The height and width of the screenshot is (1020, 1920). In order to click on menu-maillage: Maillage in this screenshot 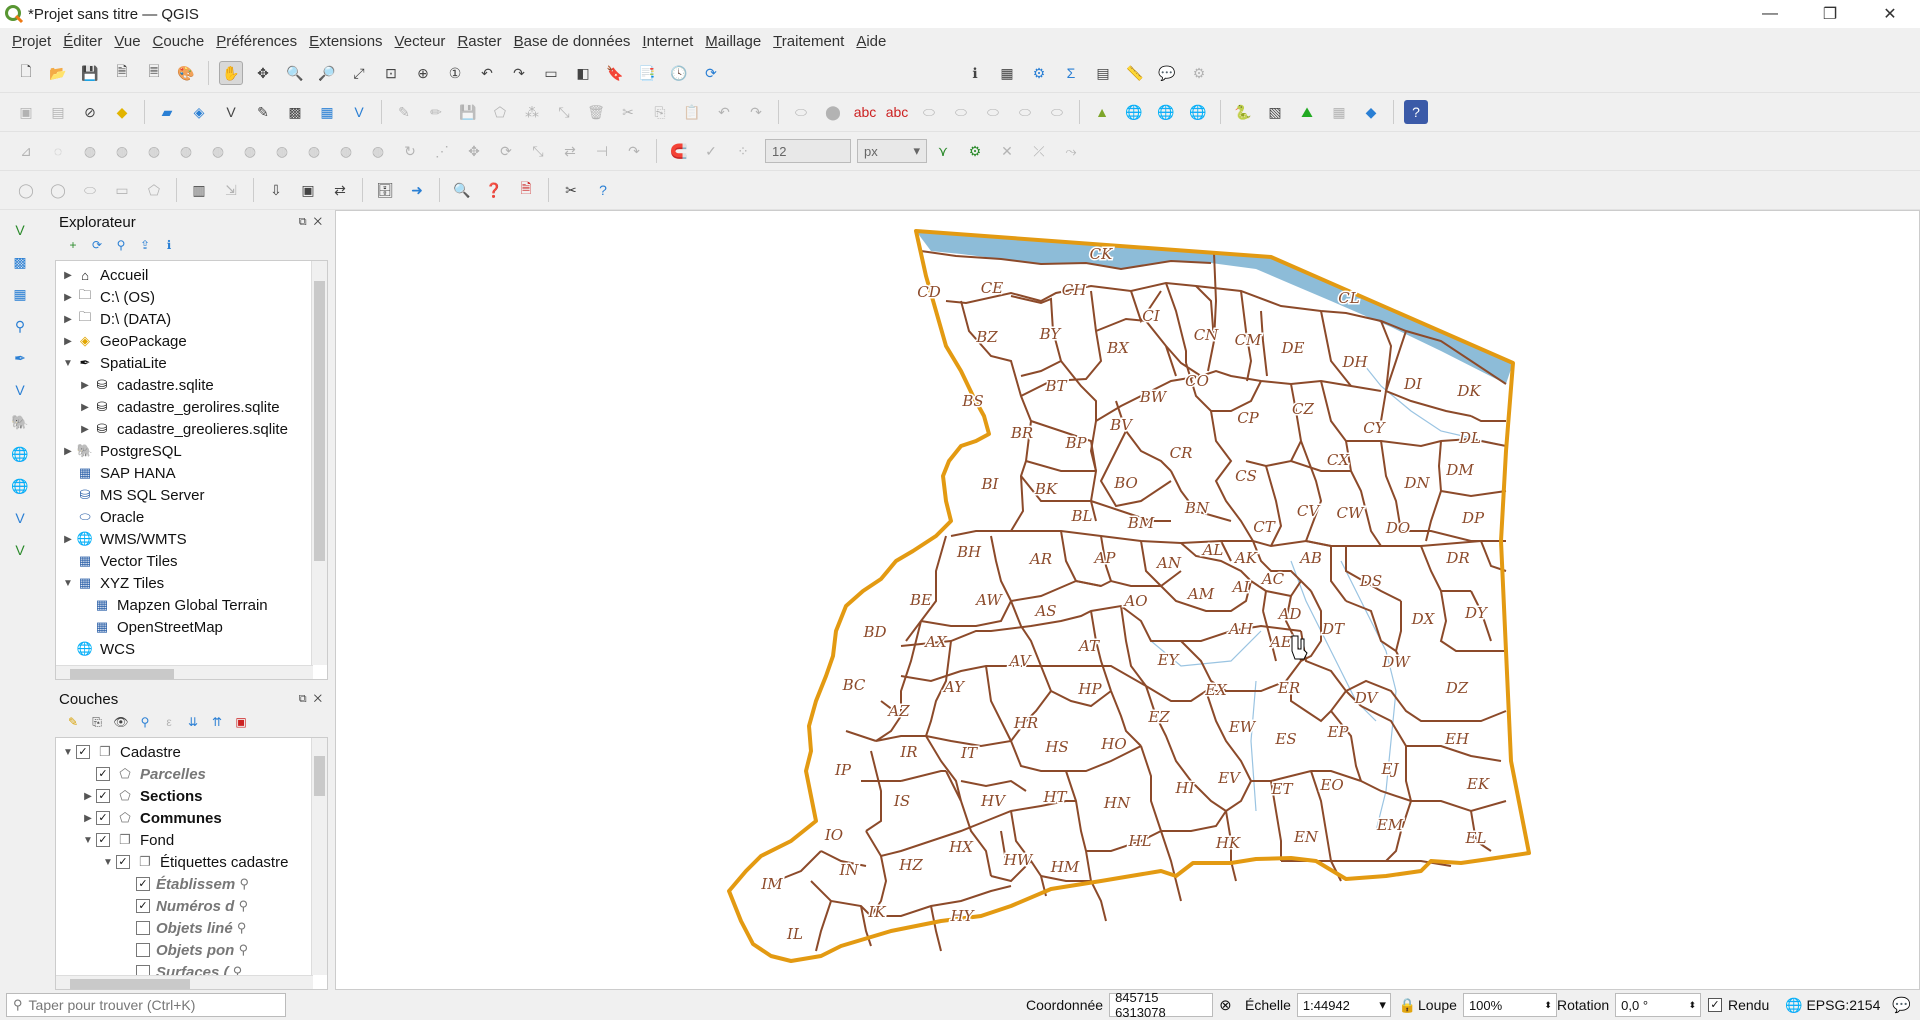, I will do `click(733, 41)`.